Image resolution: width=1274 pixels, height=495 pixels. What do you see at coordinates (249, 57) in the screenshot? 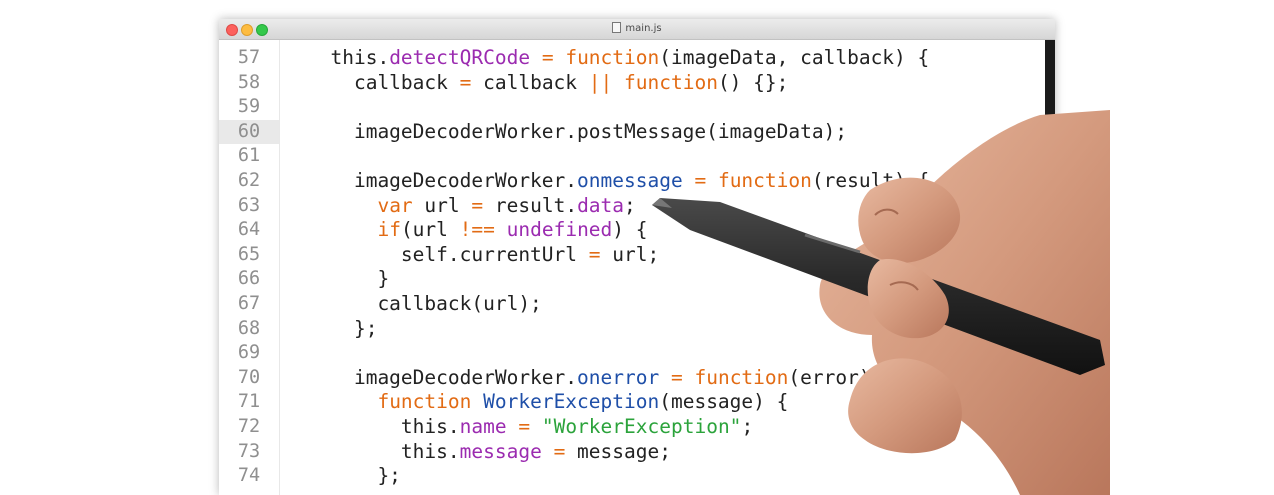
I see `line-number: 57` at bounding box center [249, 57].